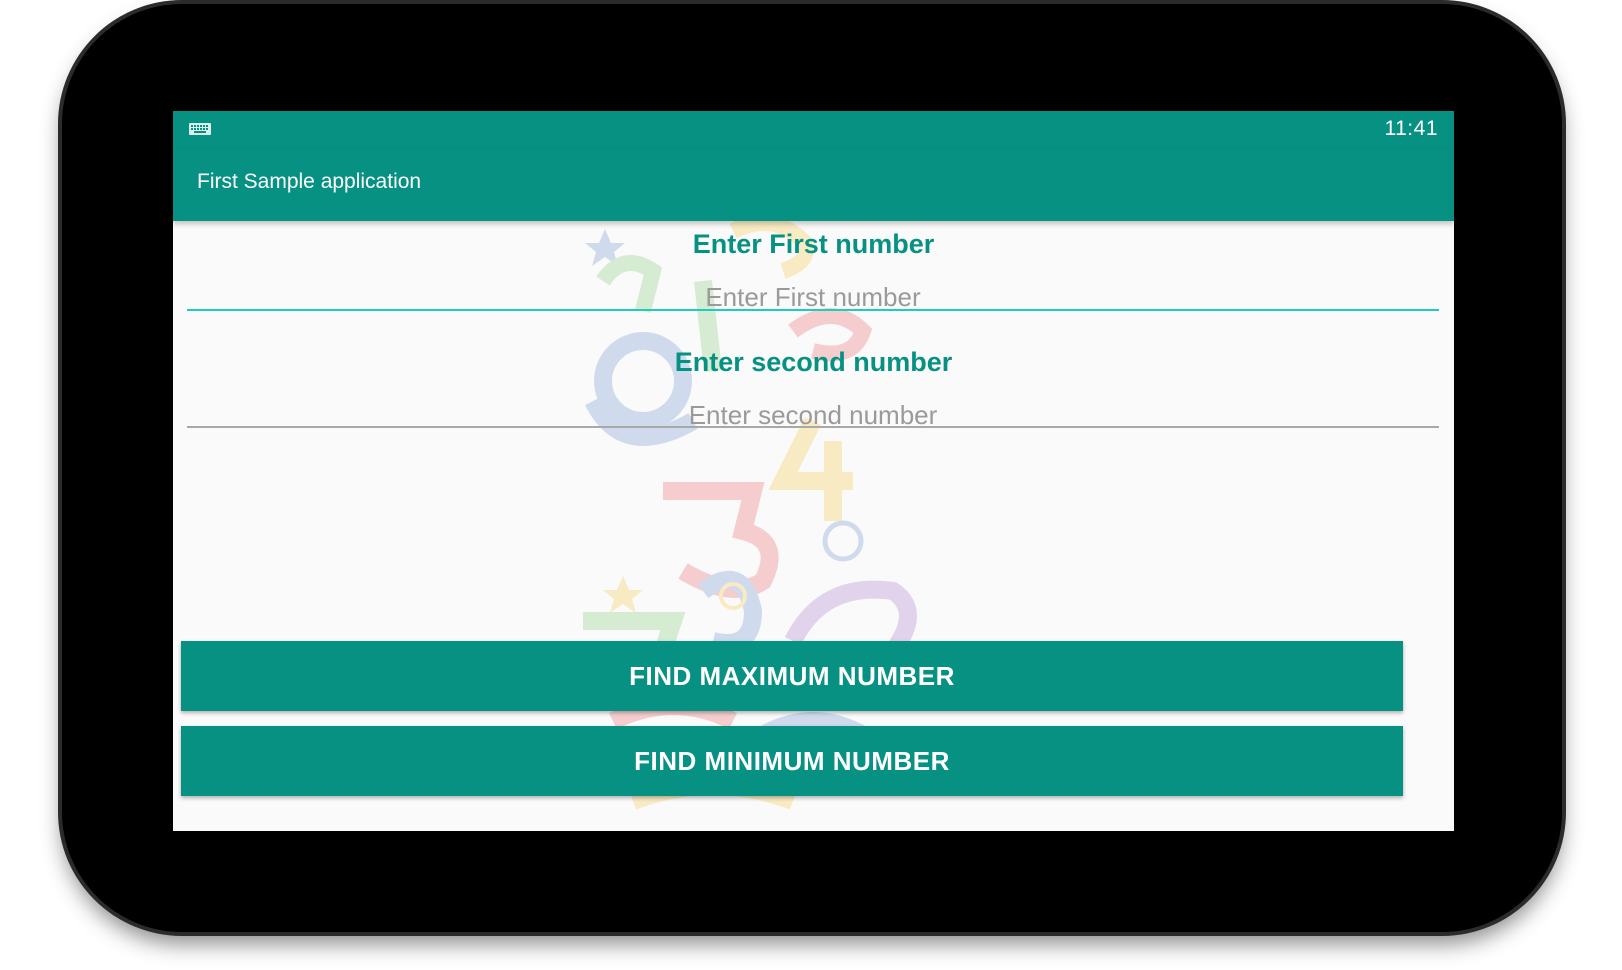 This screenshot has width=1622, height=970. Describe the element at coordinates (813, 310) in the screenshot. I see `first-number-underline` at that location.